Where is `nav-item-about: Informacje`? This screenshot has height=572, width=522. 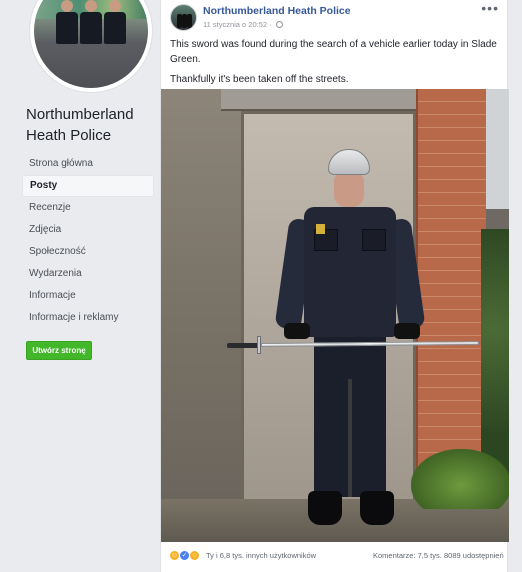
nav-item-about: Informacje is located at coordinates (88, 296).